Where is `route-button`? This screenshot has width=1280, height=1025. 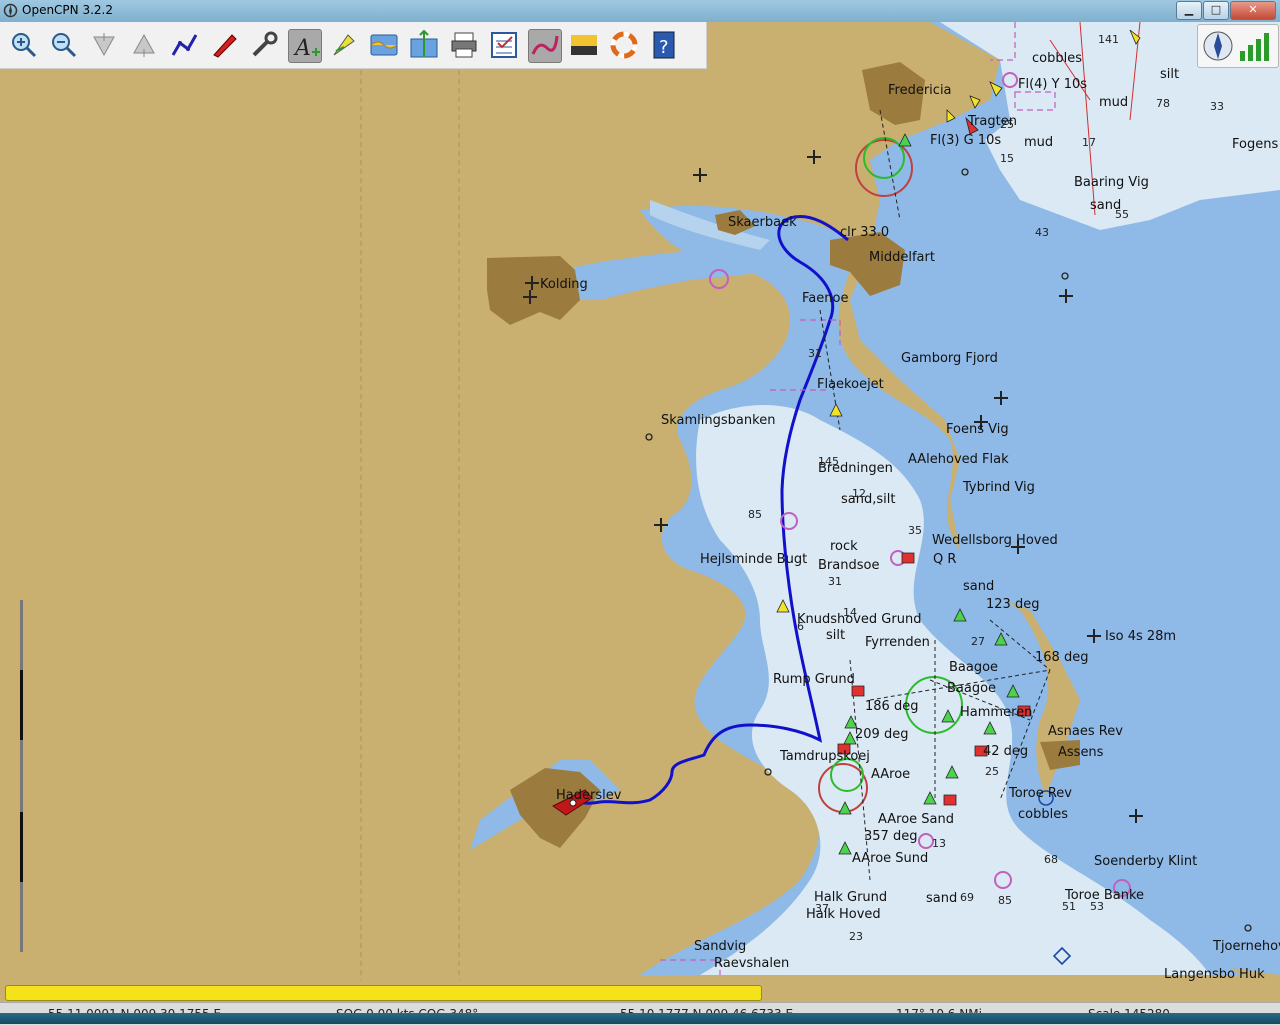
route-button is located at coordinates (184, 45).